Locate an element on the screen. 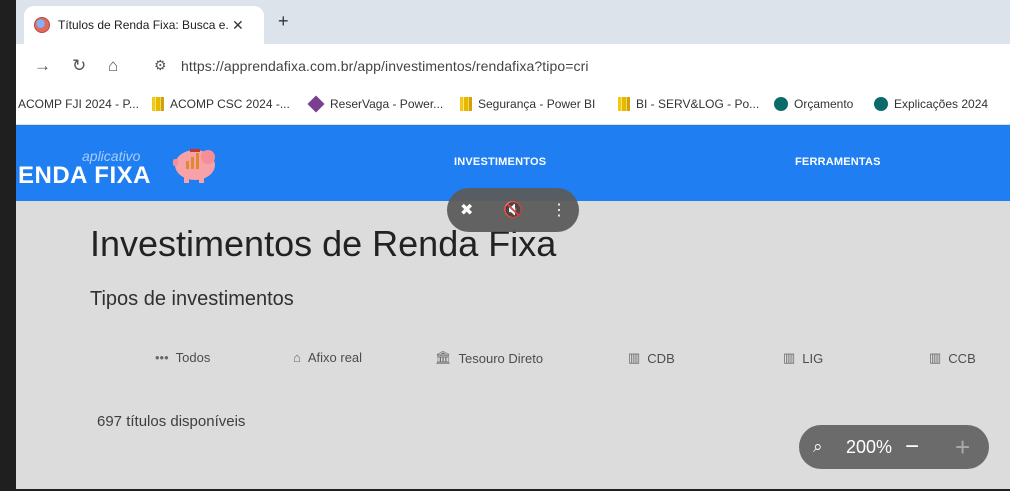 This screenshot has height=491, width=1010. bookmark-seguranca: Segurança - Power BI is located at coordinates (527, 104).